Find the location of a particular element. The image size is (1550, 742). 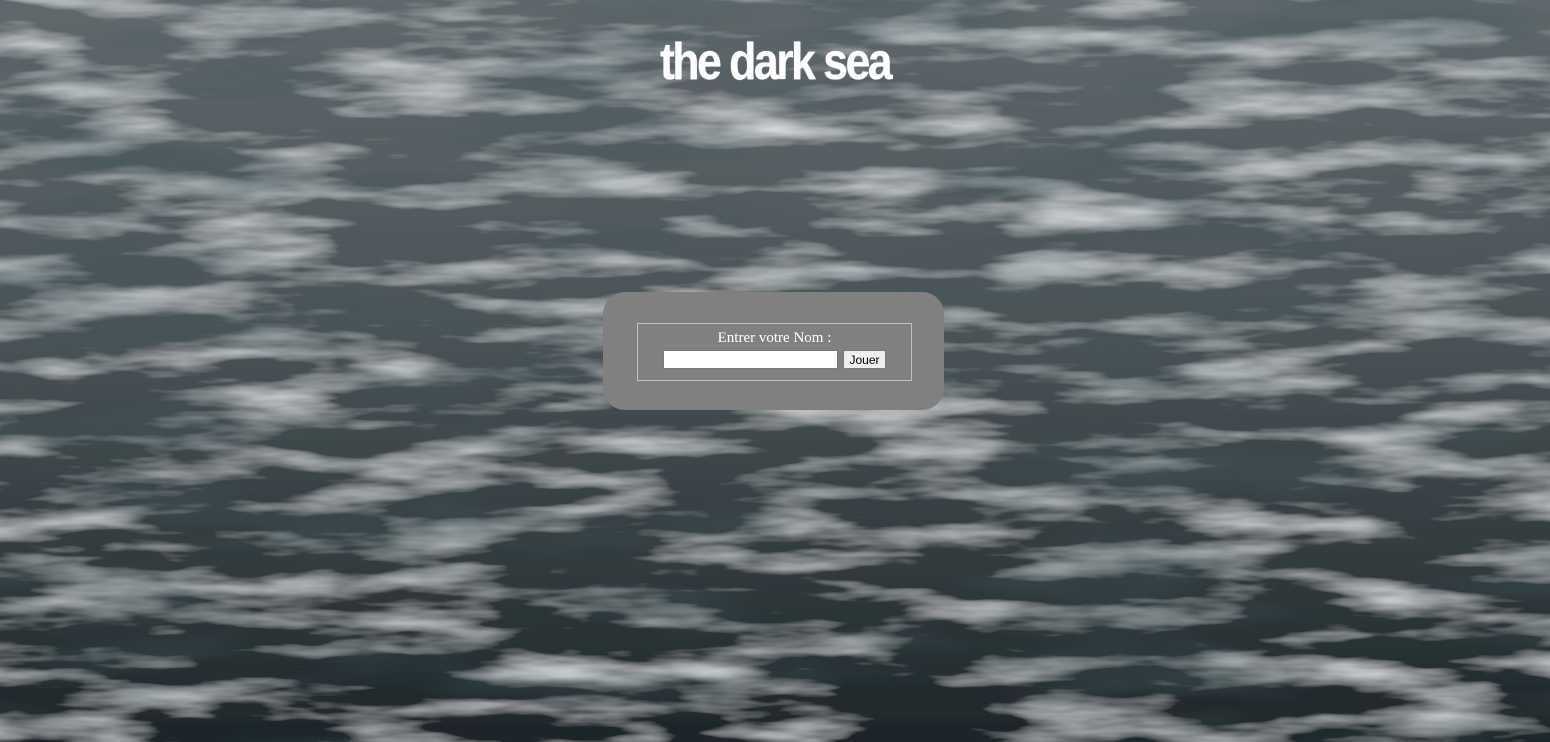

form-row: Jouer is located at coordinates (774, 359).